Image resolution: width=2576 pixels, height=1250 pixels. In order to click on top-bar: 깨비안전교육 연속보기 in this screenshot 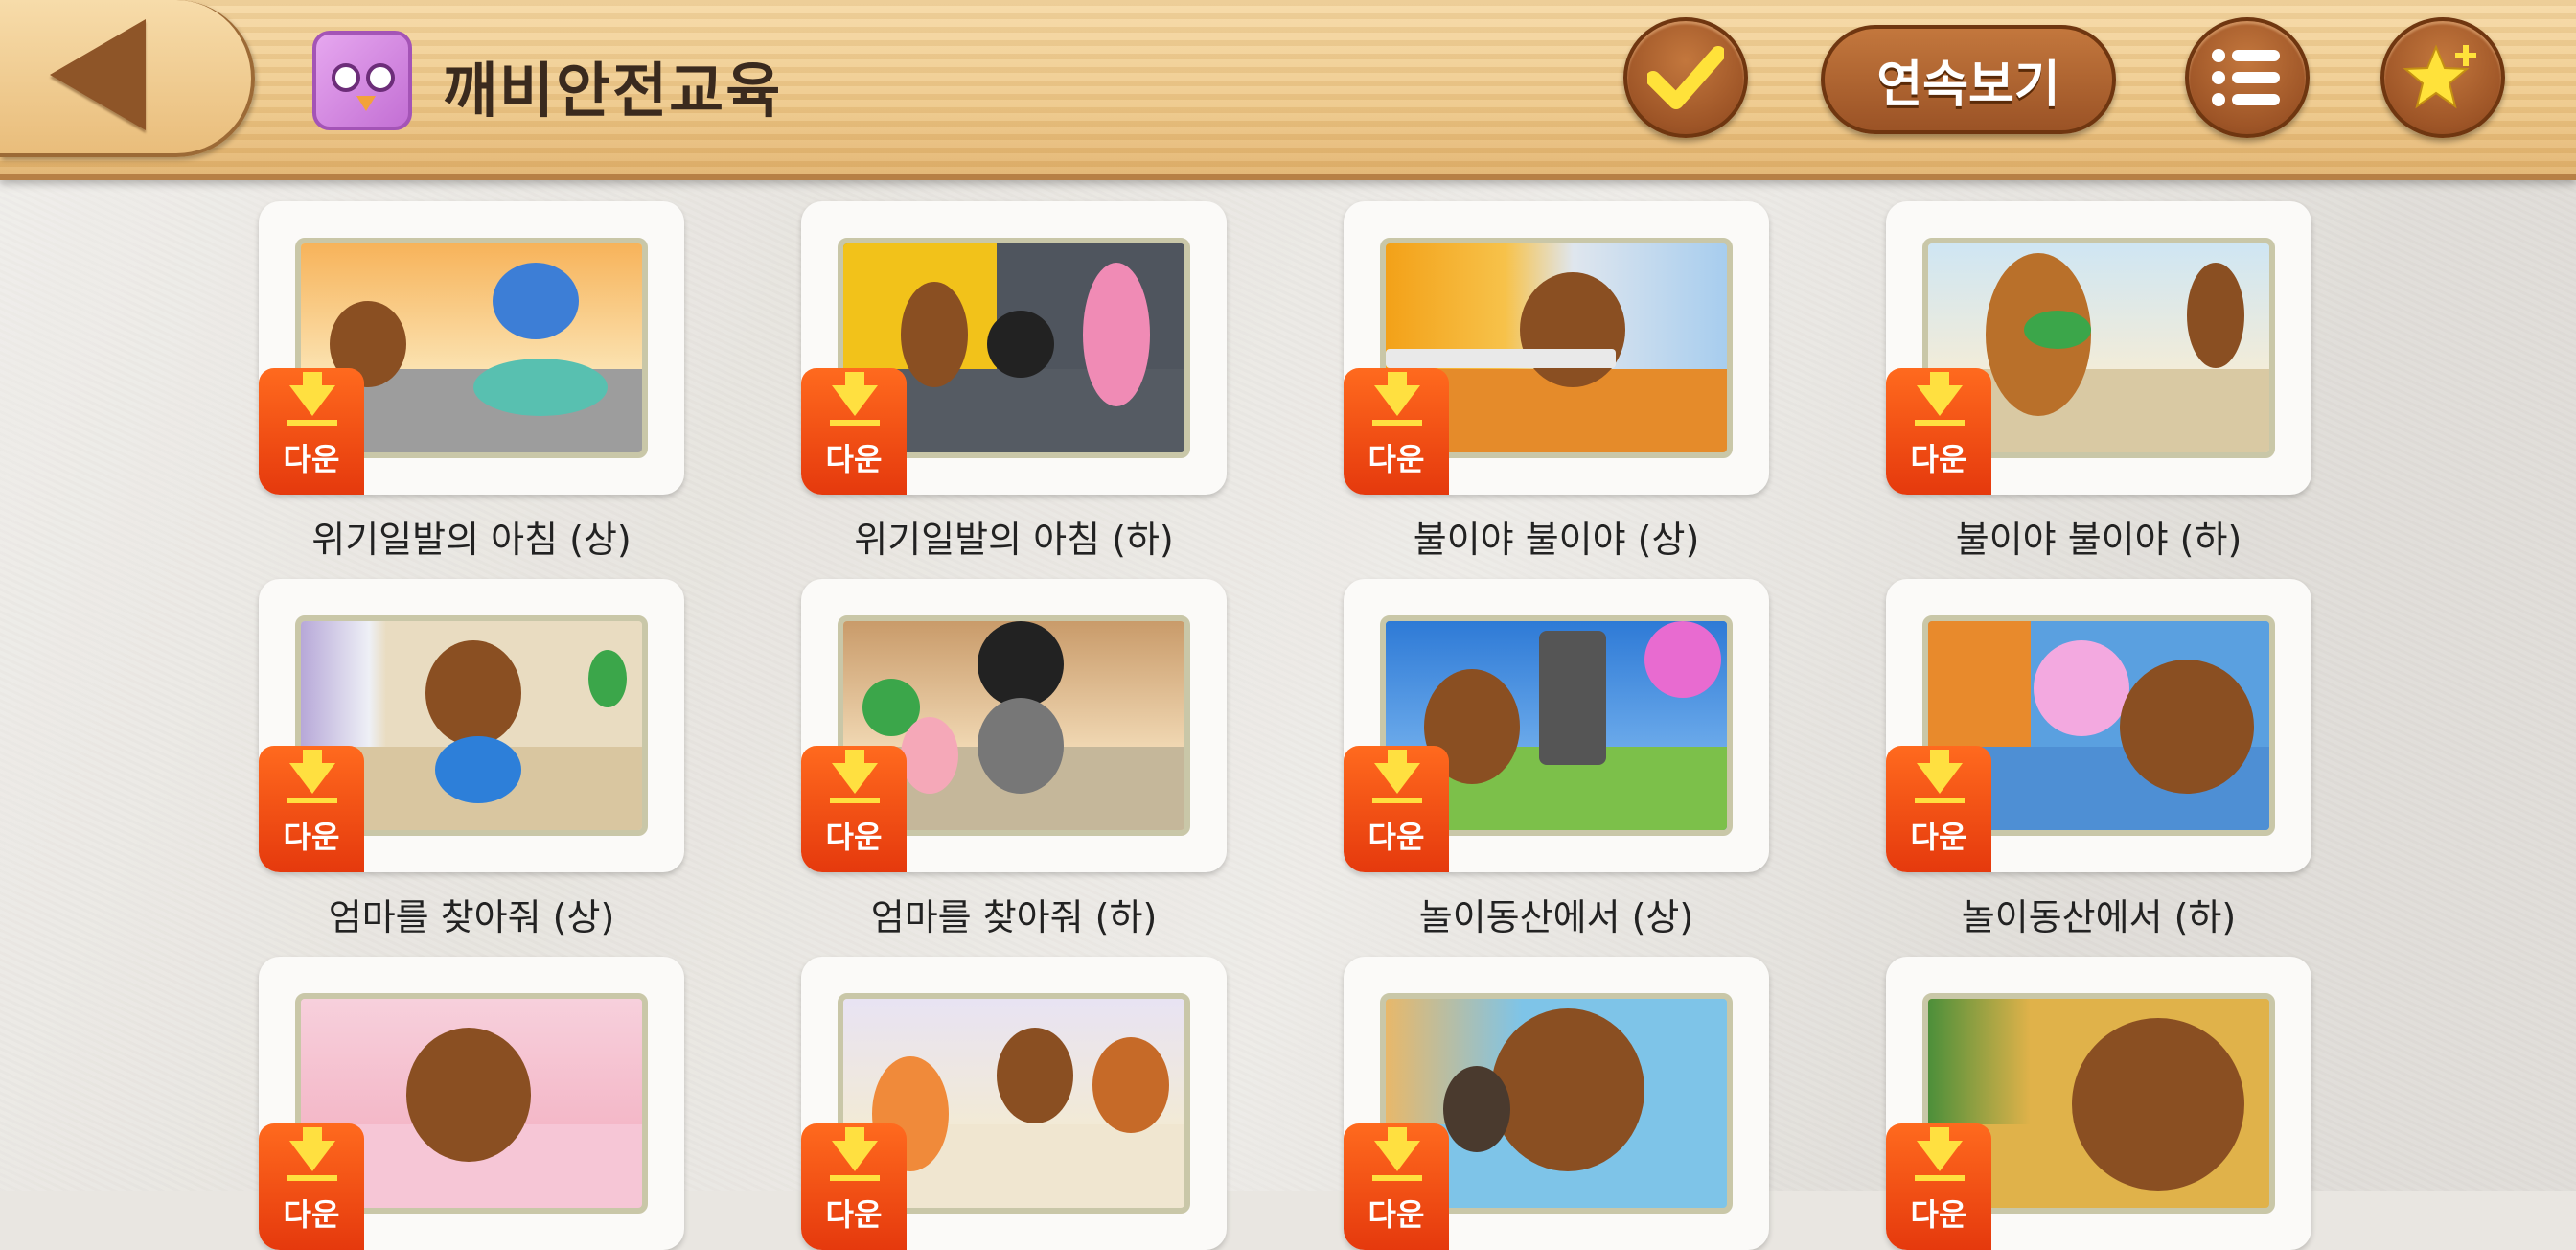, I will do `click(1288, 90)`.